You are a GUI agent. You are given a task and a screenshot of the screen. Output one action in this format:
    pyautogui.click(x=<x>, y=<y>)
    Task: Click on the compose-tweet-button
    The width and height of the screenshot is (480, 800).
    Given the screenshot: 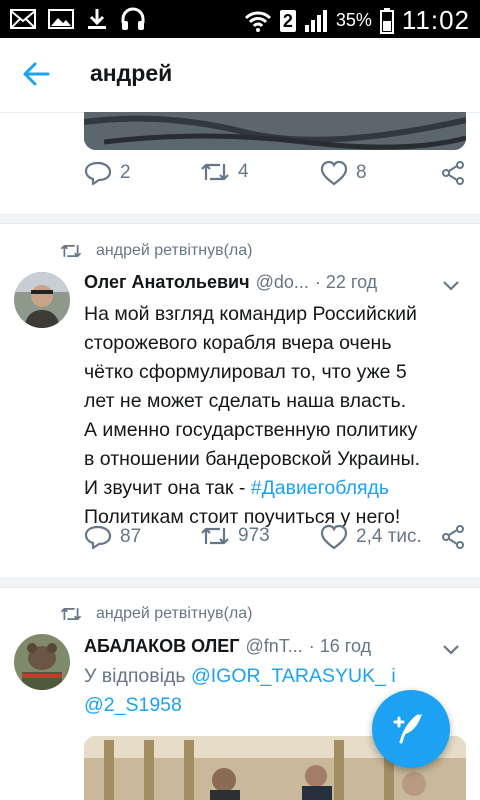 What is the action you would take?
    pyautogui.click(x=411, y=729)
    